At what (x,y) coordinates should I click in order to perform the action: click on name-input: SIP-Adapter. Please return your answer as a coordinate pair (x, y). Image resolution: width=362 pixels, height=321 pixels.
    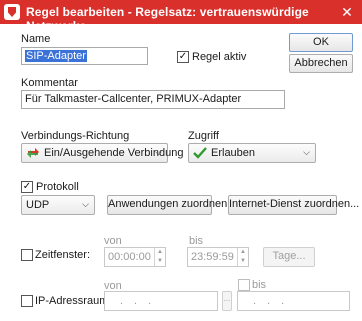
    Looking at the image, I should click on (84, 56).